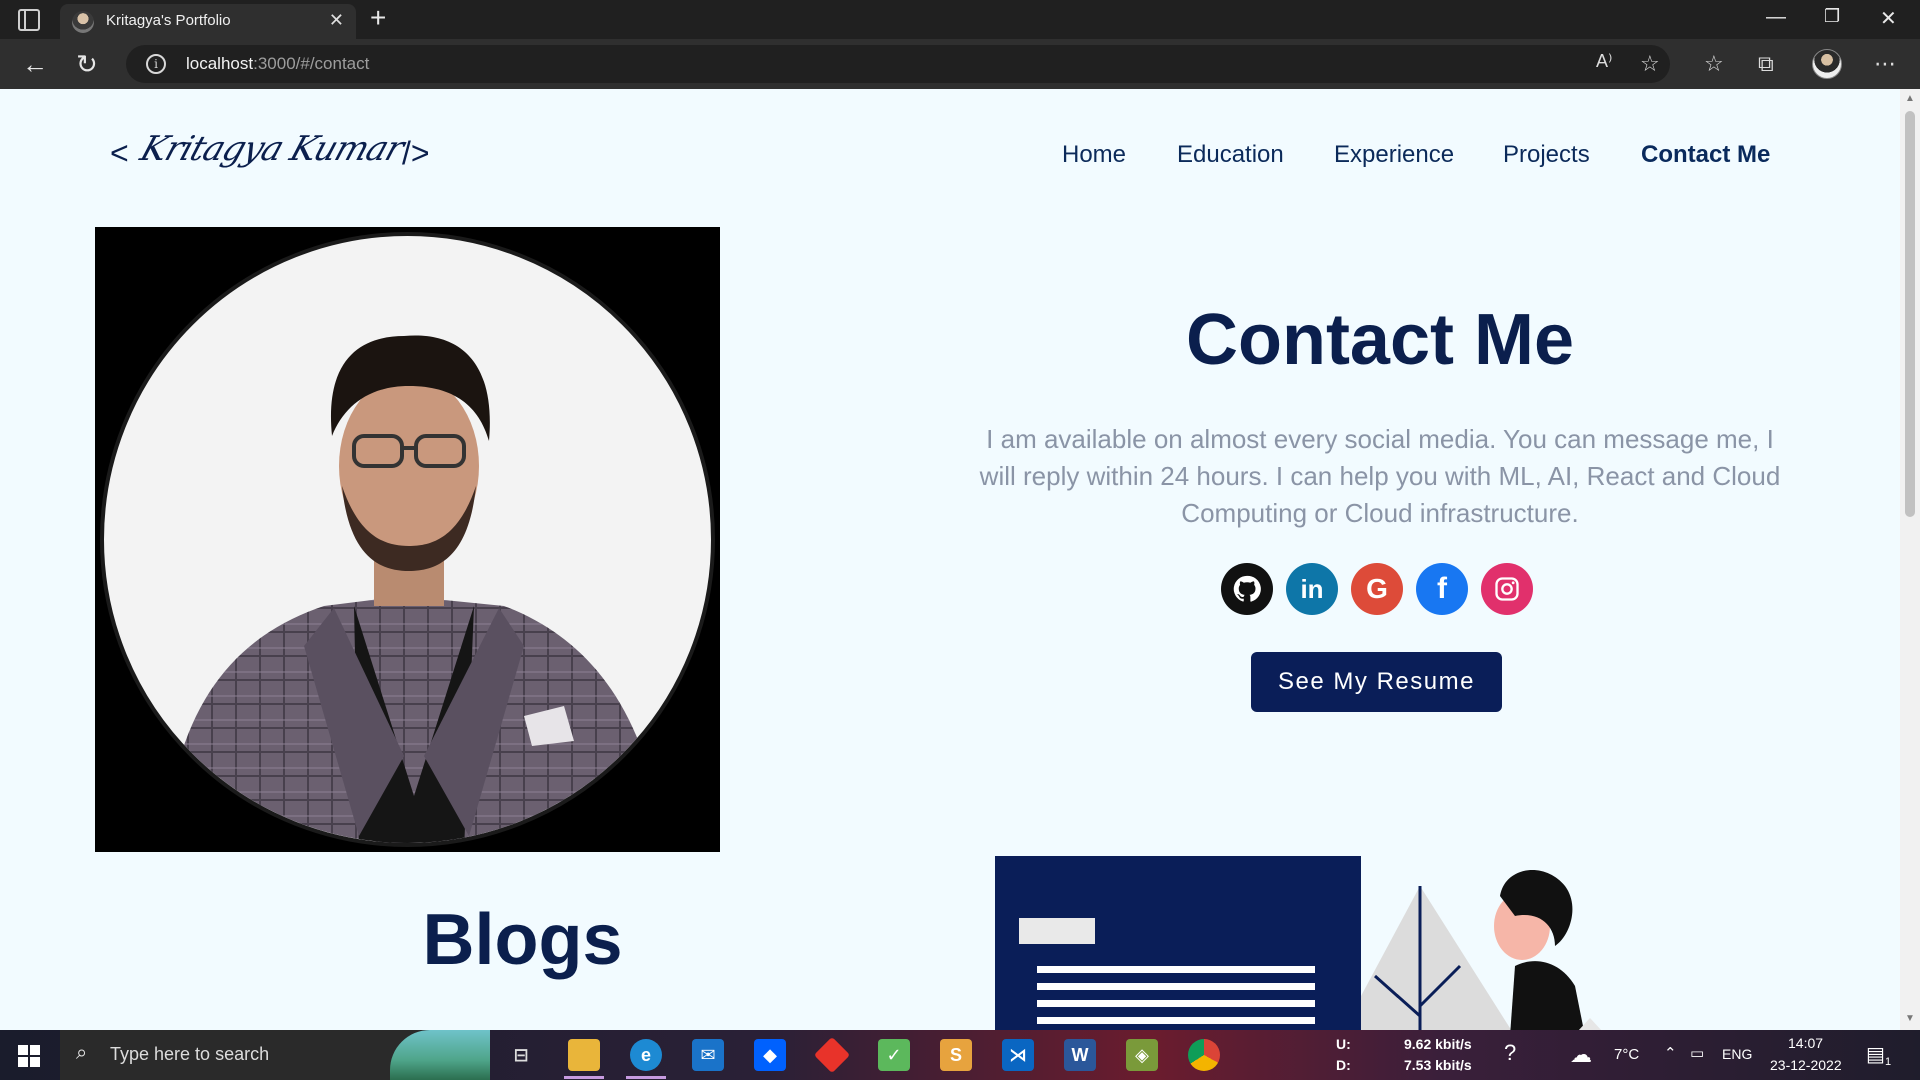 The height and width of the screenshot is (1080, 1920). Describe the element at coordinates (1910, 314) in the screenshot. I see `scroll-thumb` at that location.